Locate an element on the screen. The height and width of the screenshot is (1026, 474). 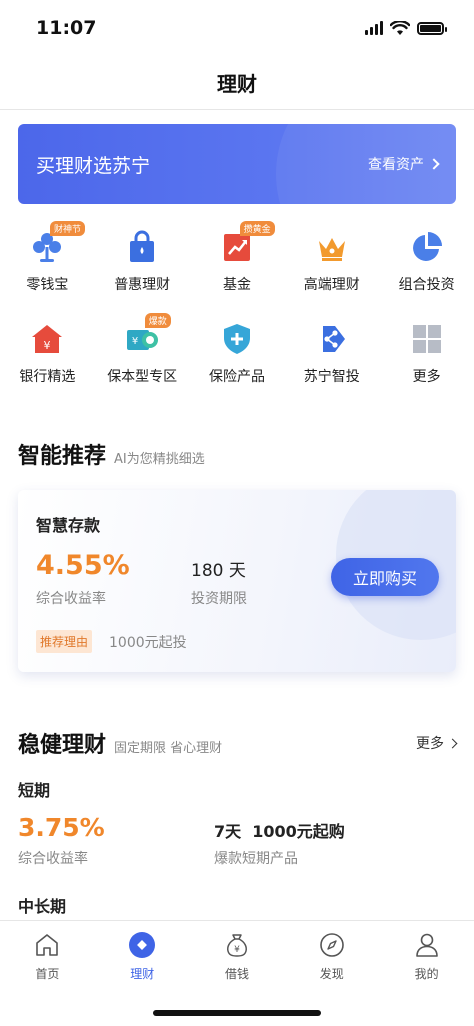
section-title: 稳健理财 is located at coordinates (62, 745).